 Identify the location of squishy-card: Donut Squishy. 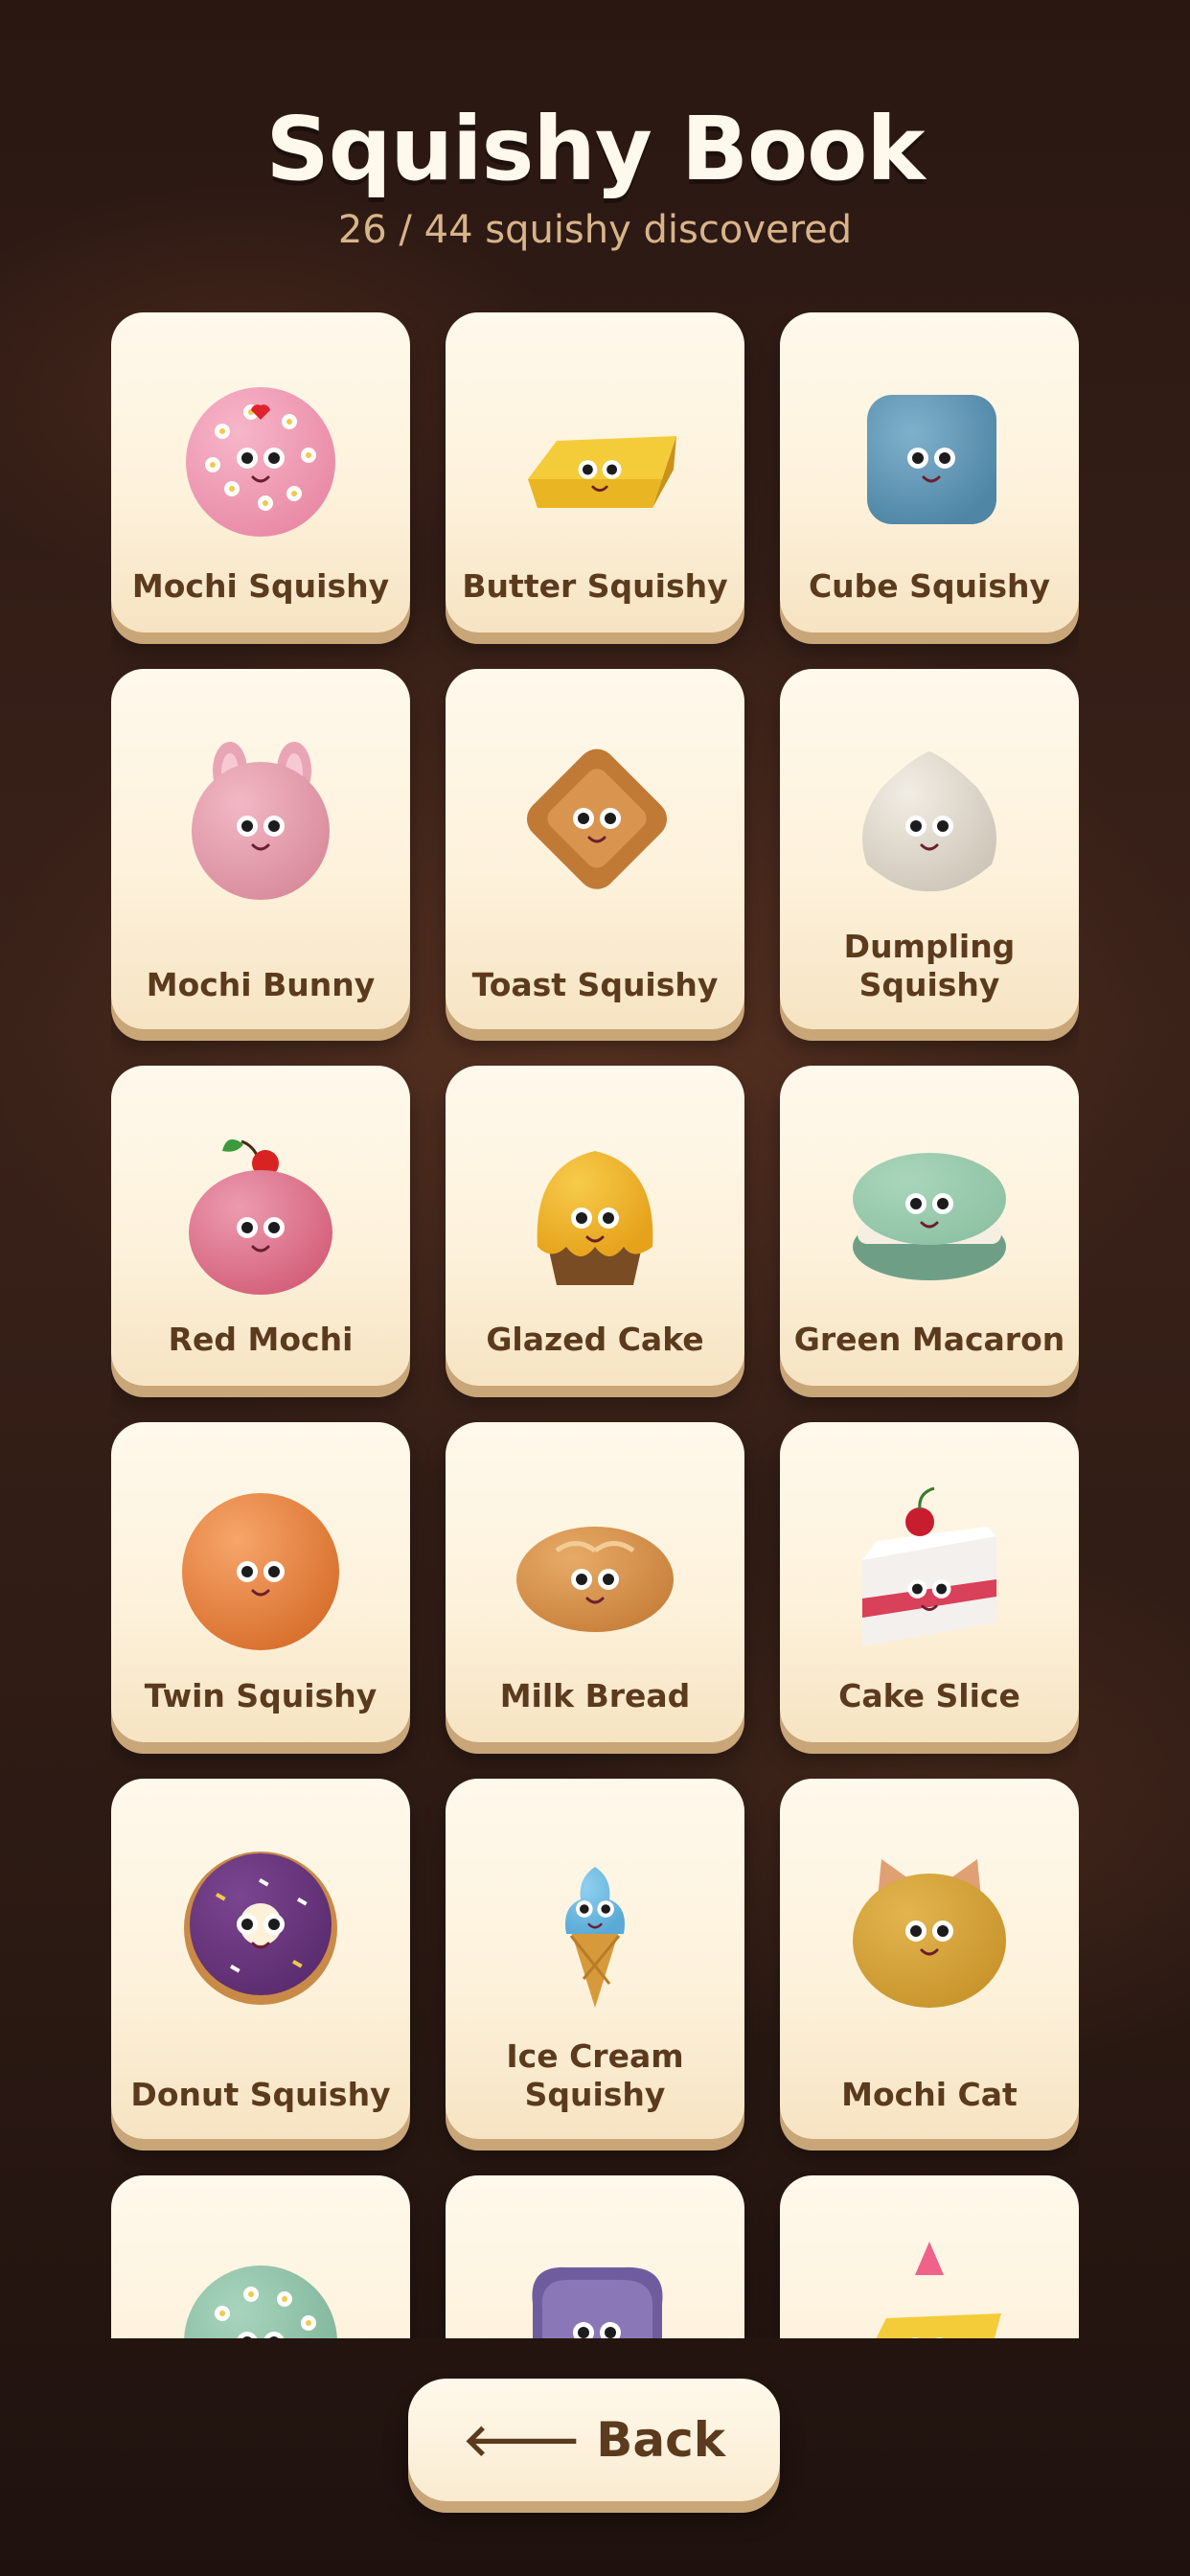
(261, 1959).